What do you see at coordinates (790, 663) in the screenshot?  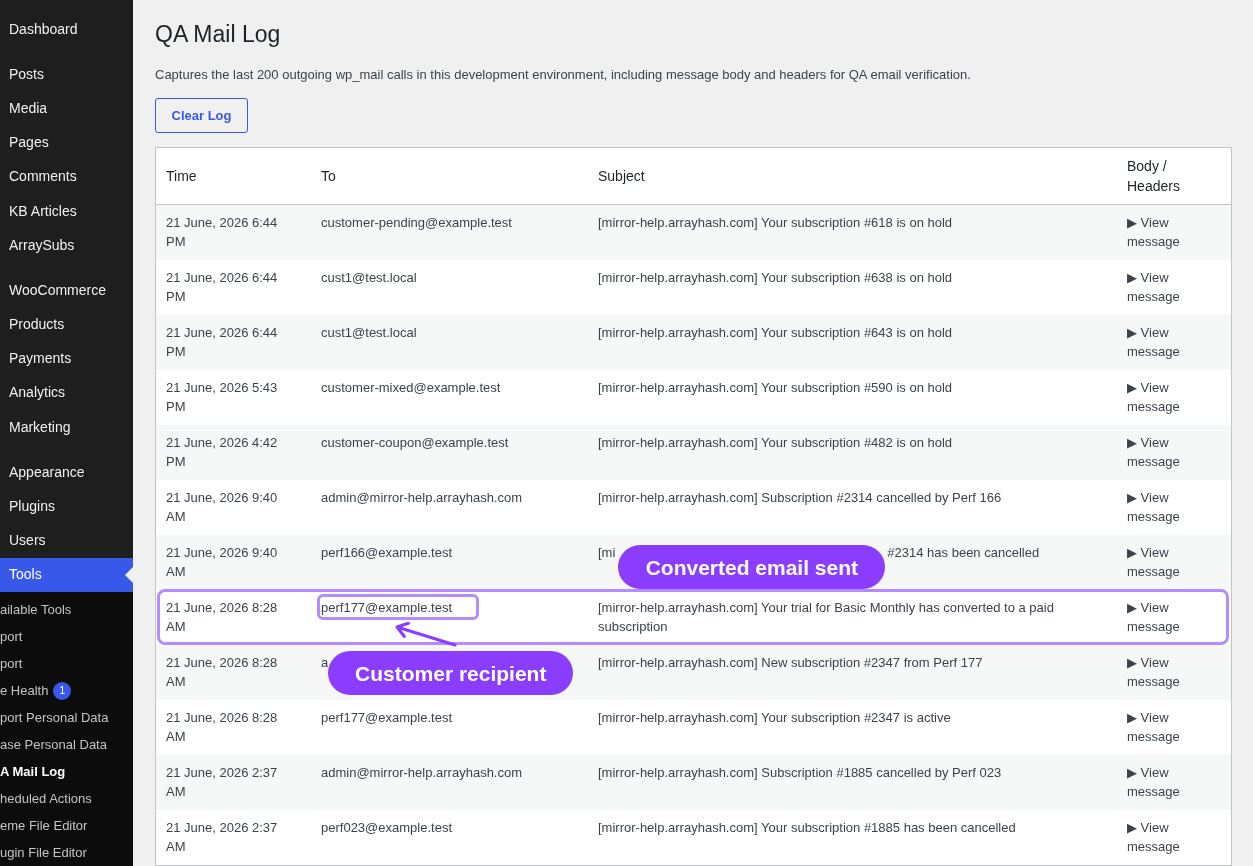 I see `subject-text: [mirror-help.arrayhash.com] New subscription #2347 from Perf 177` at bounding box center [790, 663].